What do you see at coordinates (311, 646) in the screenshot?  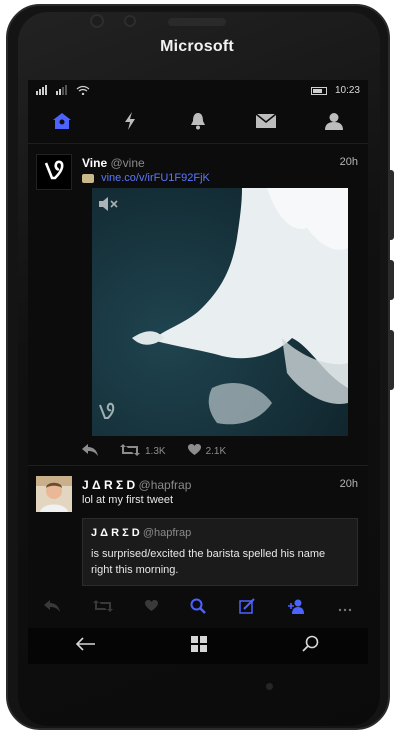 I see `search-button` at bounding box center [311, 646].